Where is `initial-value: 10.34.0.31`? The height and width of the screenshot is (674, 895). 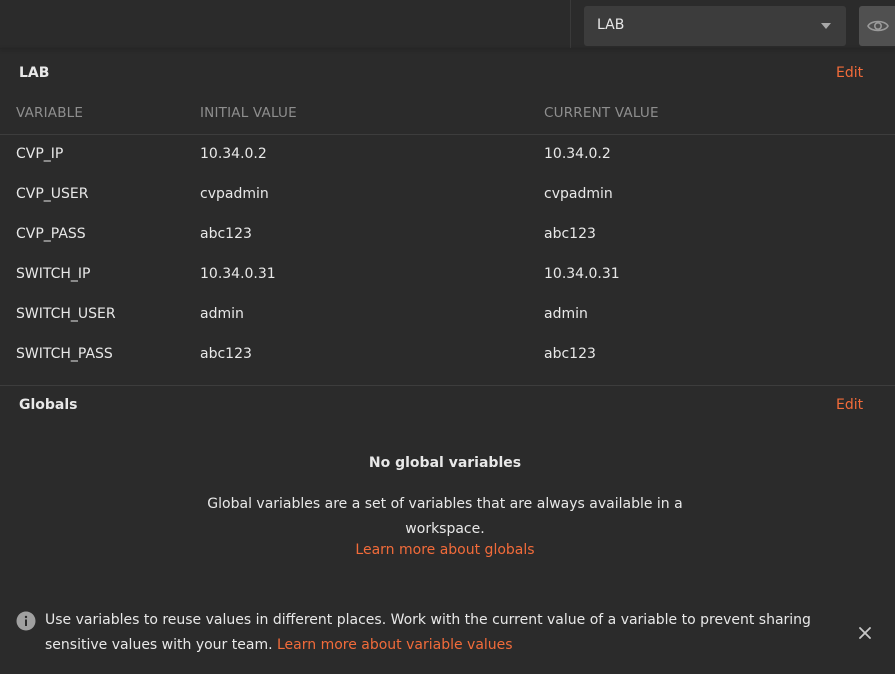 initial-value: 10.34.0.31 is located at coordinates (238, 274).